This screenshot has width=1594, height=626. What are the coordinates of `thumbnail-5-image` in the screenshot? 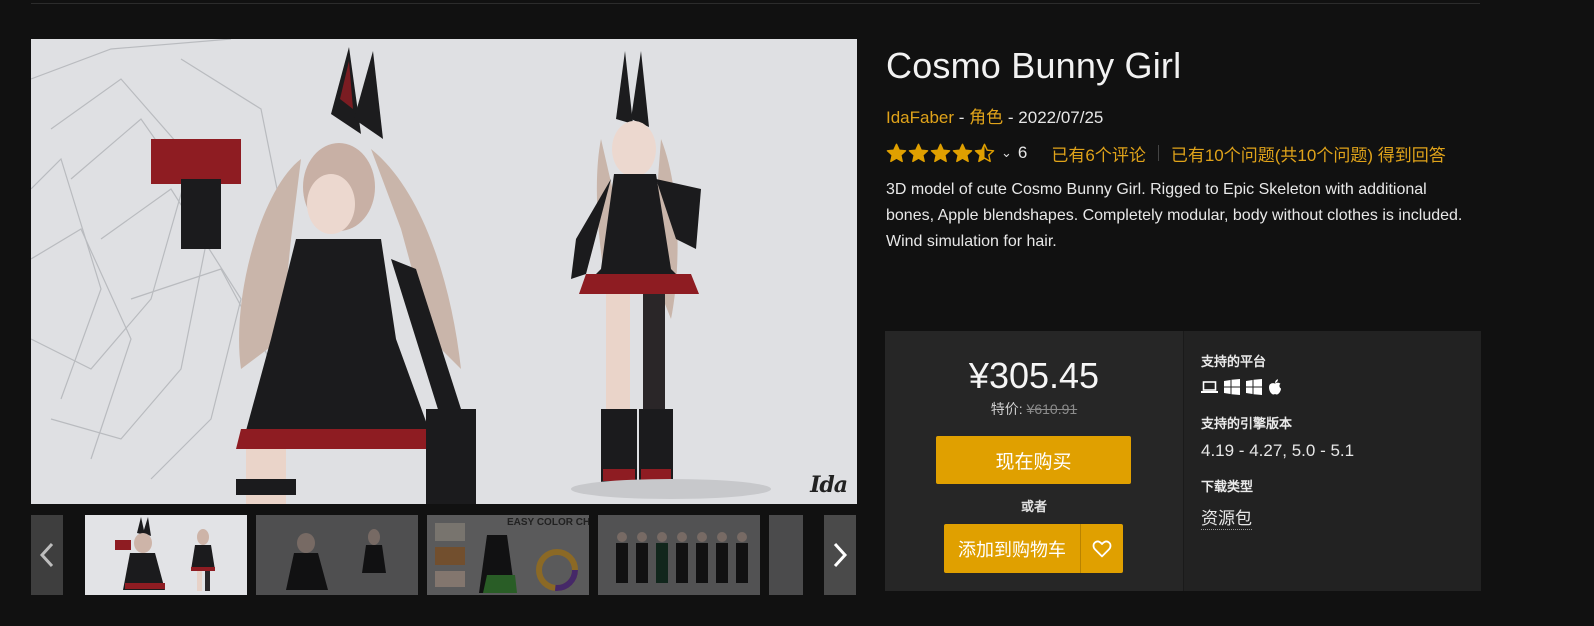 It's located at (786, 555).